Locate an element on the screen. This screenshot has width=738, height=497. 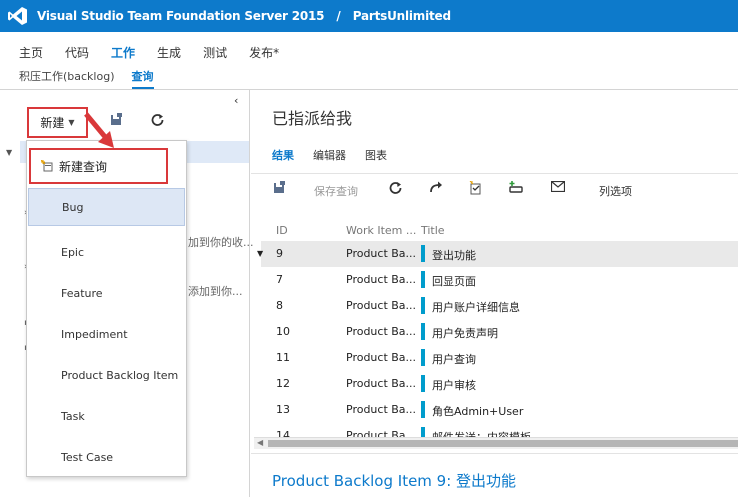
table-row: 8 Product Ba... 用户账户详细信息 is located at coordinates (499, 306).